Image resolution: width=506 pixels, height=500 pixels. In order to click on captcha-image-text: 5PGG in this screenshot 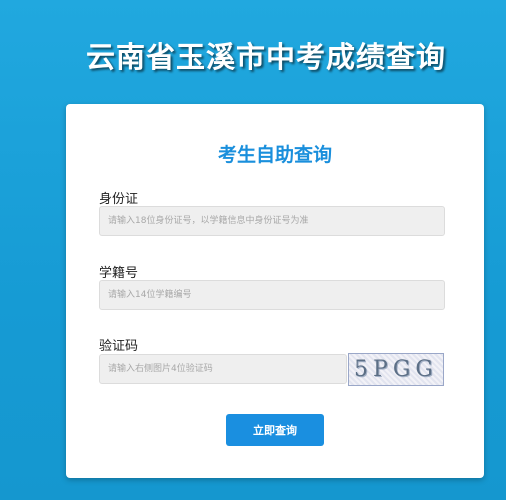, I will do `click(396, 369)`.